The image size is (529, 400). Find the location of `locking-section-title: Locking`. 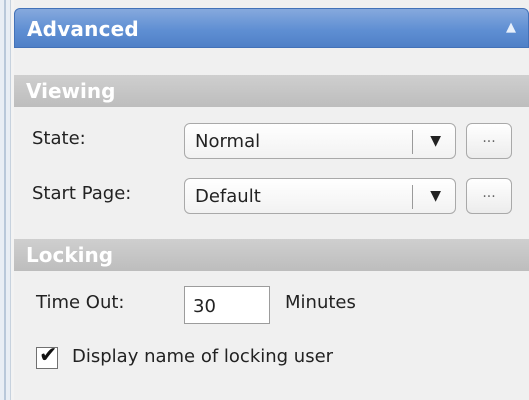

locking-section-title: Locking is located at coordinates (70, 255).